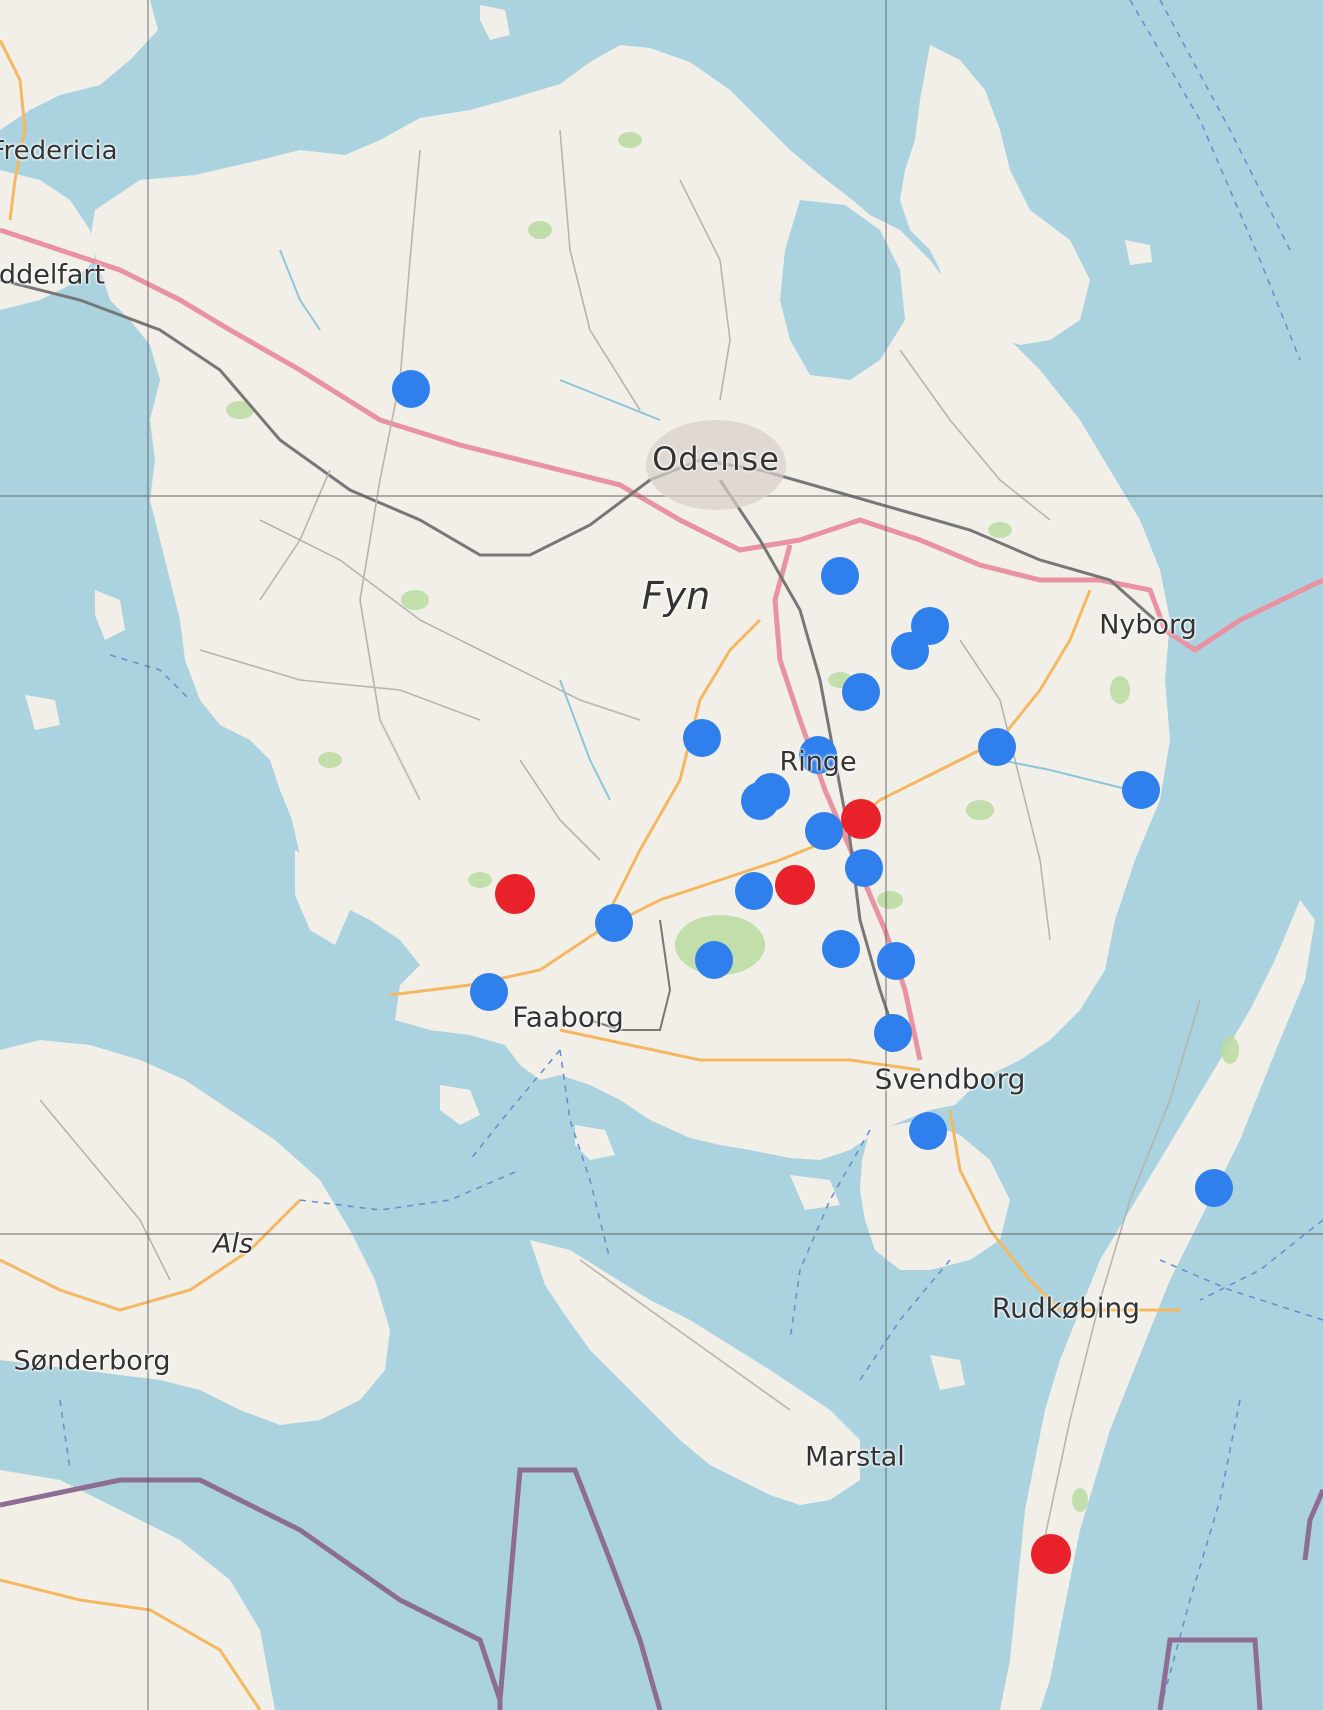 Image resolution: width=1323 pixels, height=1710 pixels. Describe the element at coordinates (92, 1361) in the screenshot. I see `label-sonderborg: Sønderborg` at that location.